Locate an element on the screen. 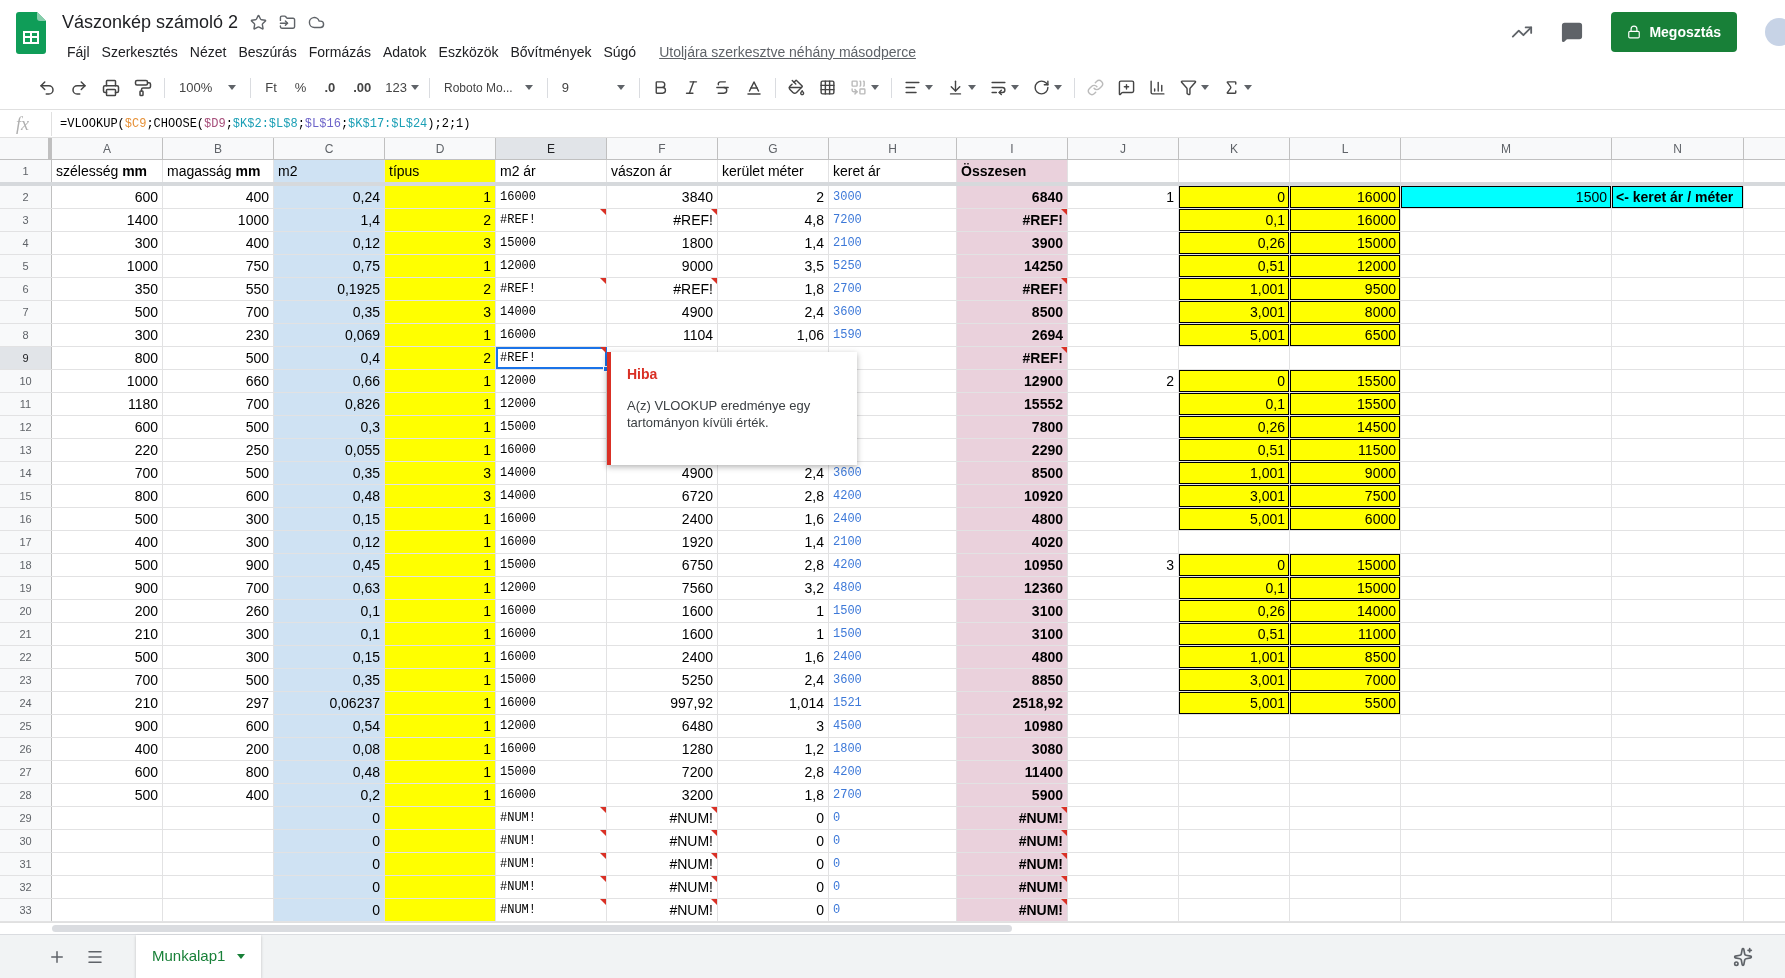 This screenshot has width=1785, height=978. row-header: 24 is located at coordinates (26, 703).